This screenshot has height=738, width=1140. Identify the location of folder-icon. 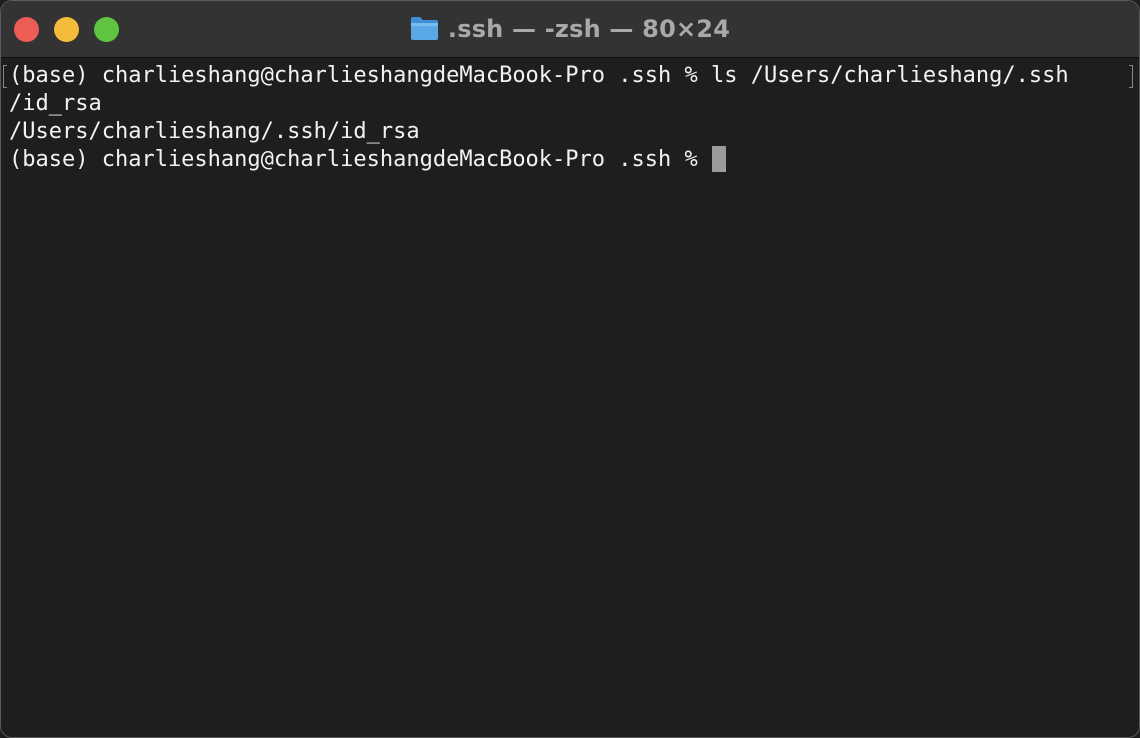
(424, 28).